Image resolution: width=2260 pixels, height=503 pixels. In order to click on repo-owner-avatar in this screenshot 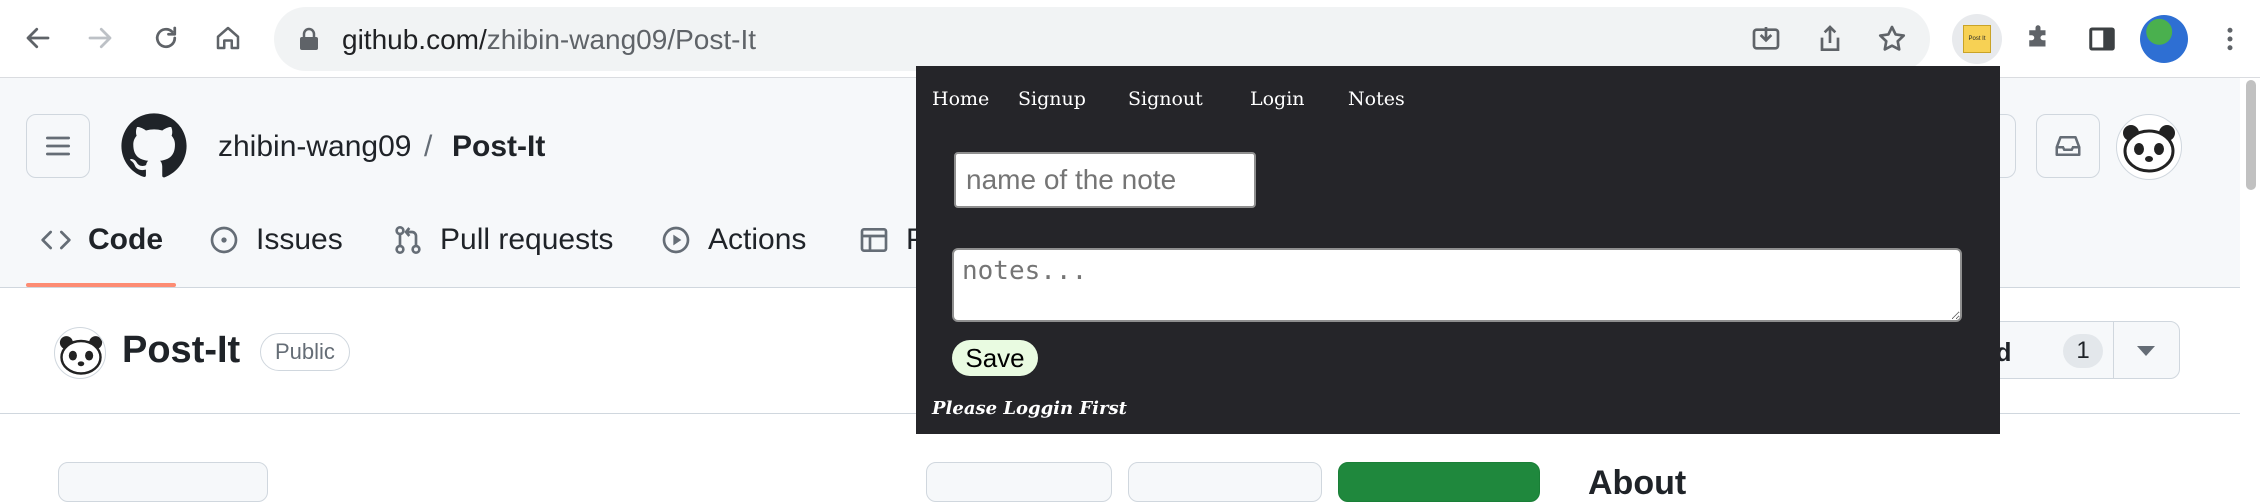, I will do `click(80, 353)`.